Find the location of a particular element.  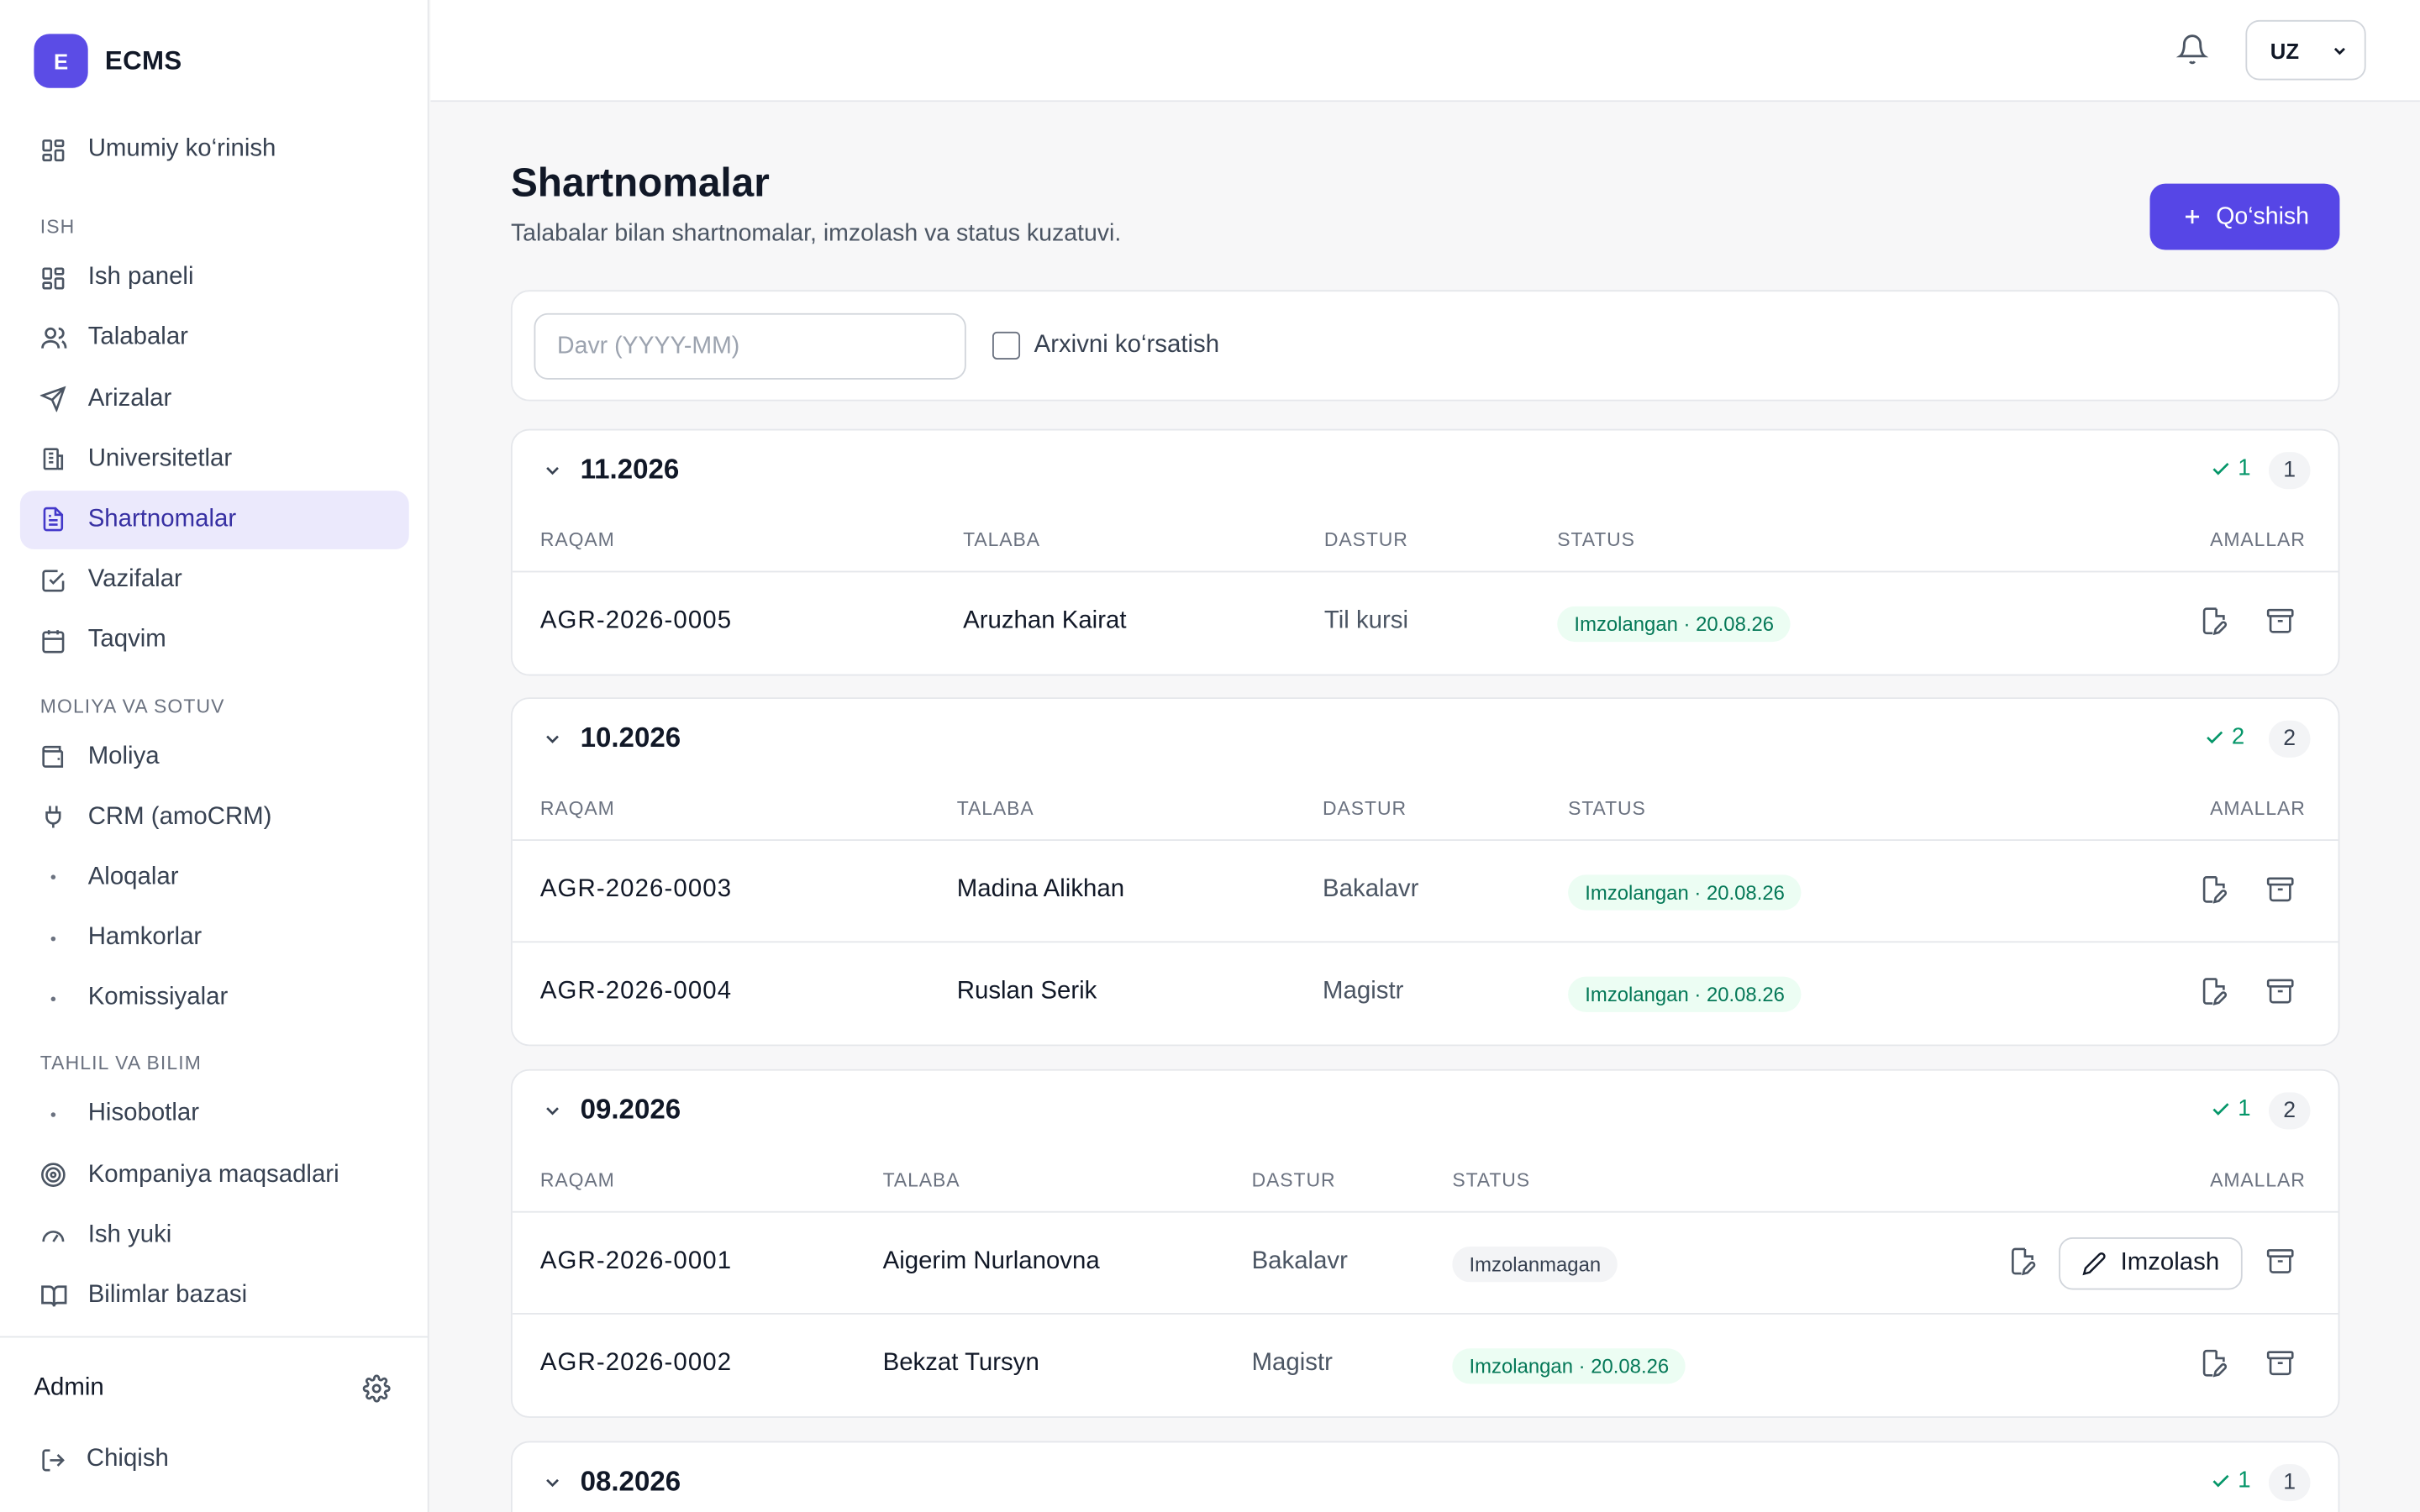

brand-logo: E is located at coordinates (61, 61).